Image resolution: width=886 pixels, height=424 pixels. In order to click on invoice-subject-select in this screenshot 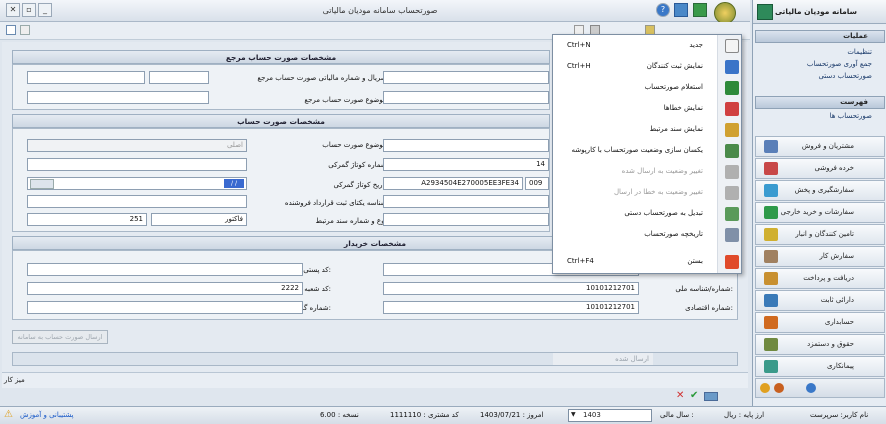, I will do `click(466, 145)`.